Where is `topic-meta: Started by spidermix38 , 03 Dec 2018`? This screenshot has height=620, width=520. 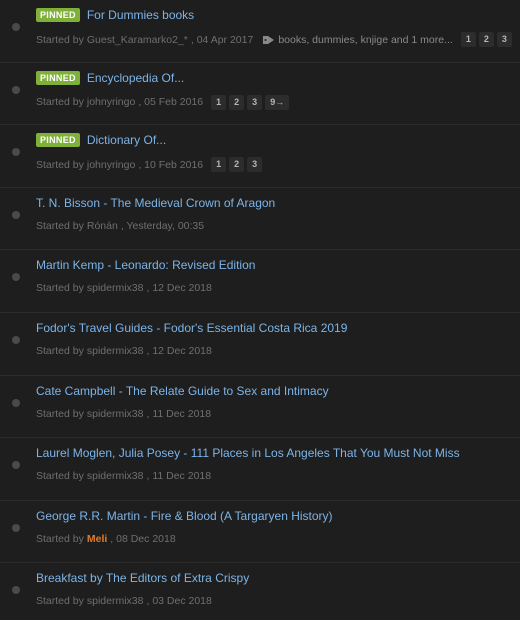
topic-meta: Started by spidermix38 , 03 Dec 2018 is located at coordinates (124, 601).